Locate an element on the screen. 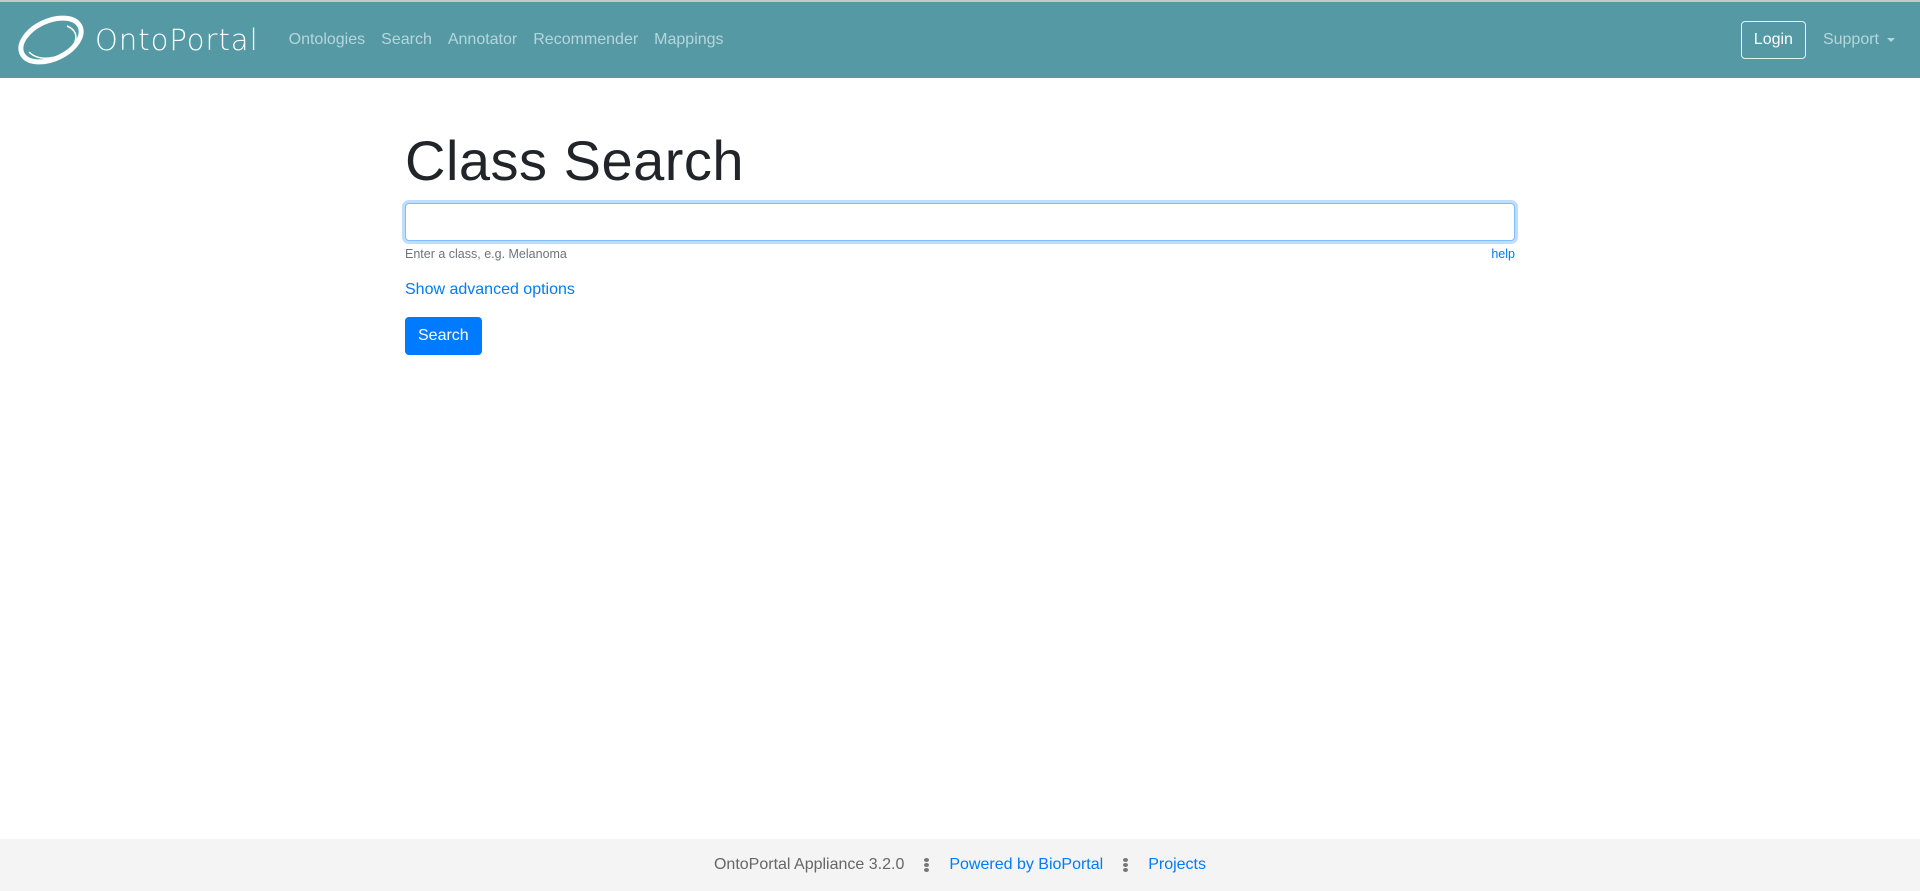 This screenshot has height=891, width=1920. support-label: Support is located at coordinates (1850, 39).